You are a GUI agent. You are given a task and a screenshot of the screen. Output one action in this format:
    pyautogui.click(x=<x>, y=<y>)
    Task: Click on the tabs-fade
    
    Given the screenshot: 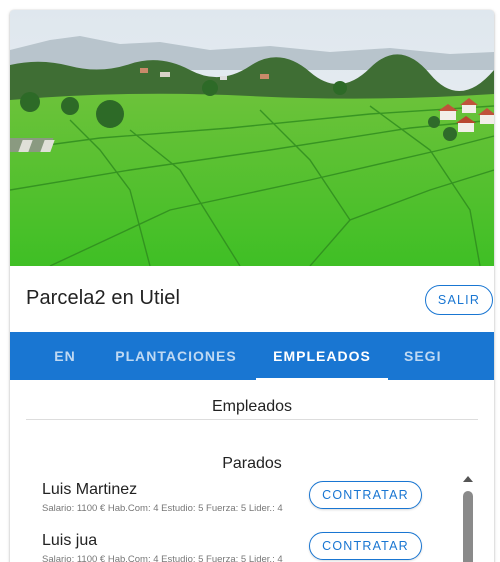 What is the action you would take?
    pyautogui.click(x=30, y=356)
    